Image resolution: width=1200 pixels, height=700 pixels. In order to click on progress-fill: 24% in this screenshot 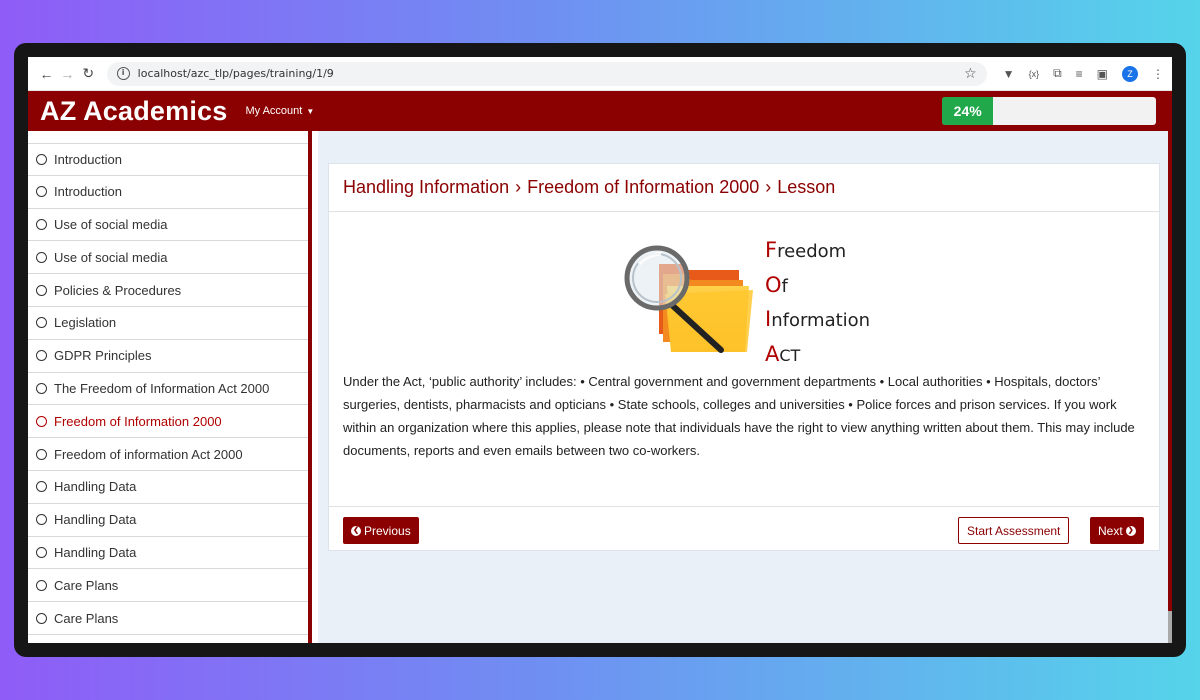, I will do `click(968, 111)`.